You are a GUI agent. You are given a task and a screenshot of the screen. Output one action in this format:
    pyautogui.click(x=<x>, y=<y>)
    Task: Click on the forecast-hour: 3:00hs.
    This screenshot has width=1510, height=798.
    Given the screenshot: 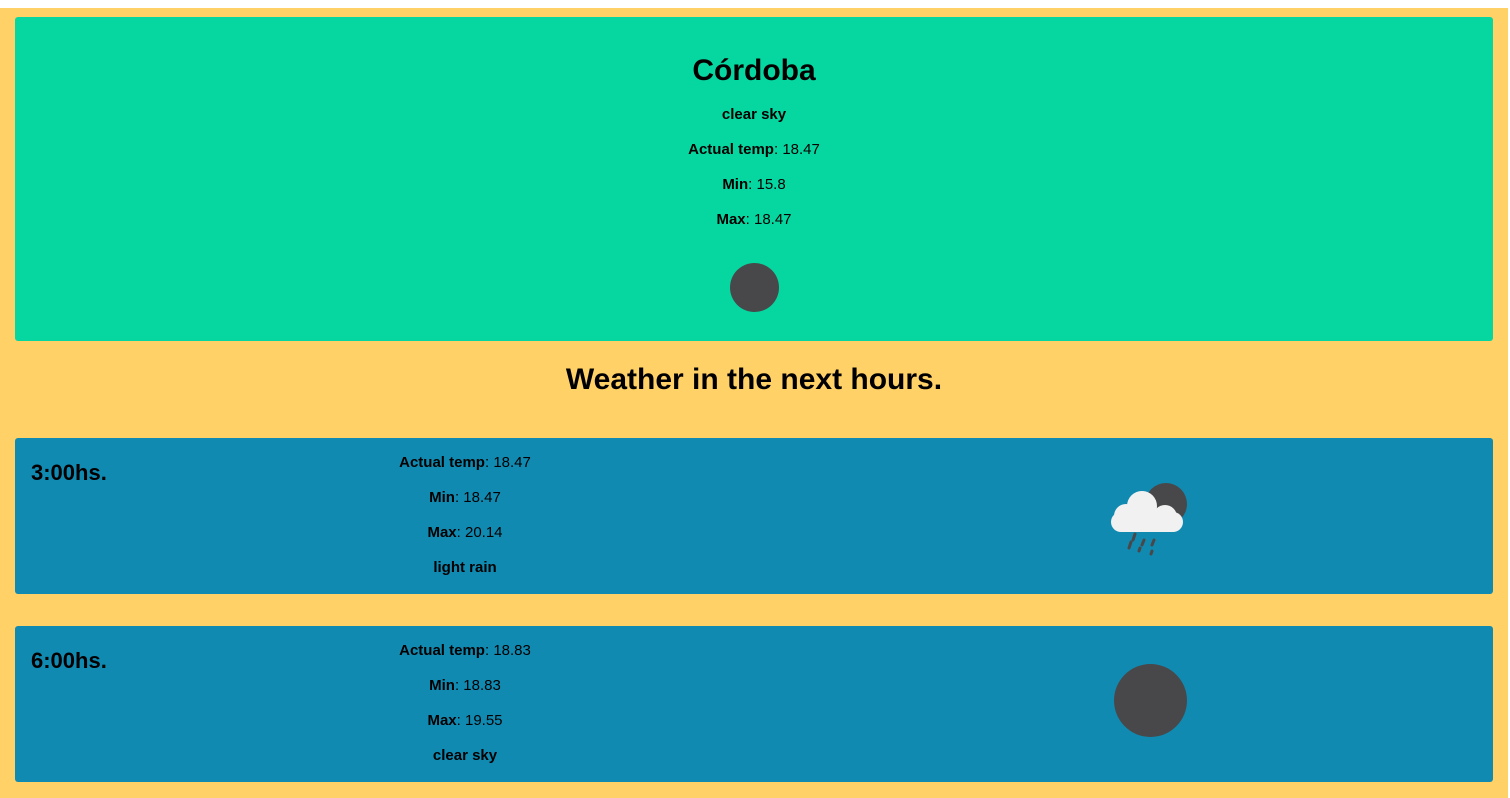 What is the action you would take?
    pyautogui.click(x=69, y=472)
    